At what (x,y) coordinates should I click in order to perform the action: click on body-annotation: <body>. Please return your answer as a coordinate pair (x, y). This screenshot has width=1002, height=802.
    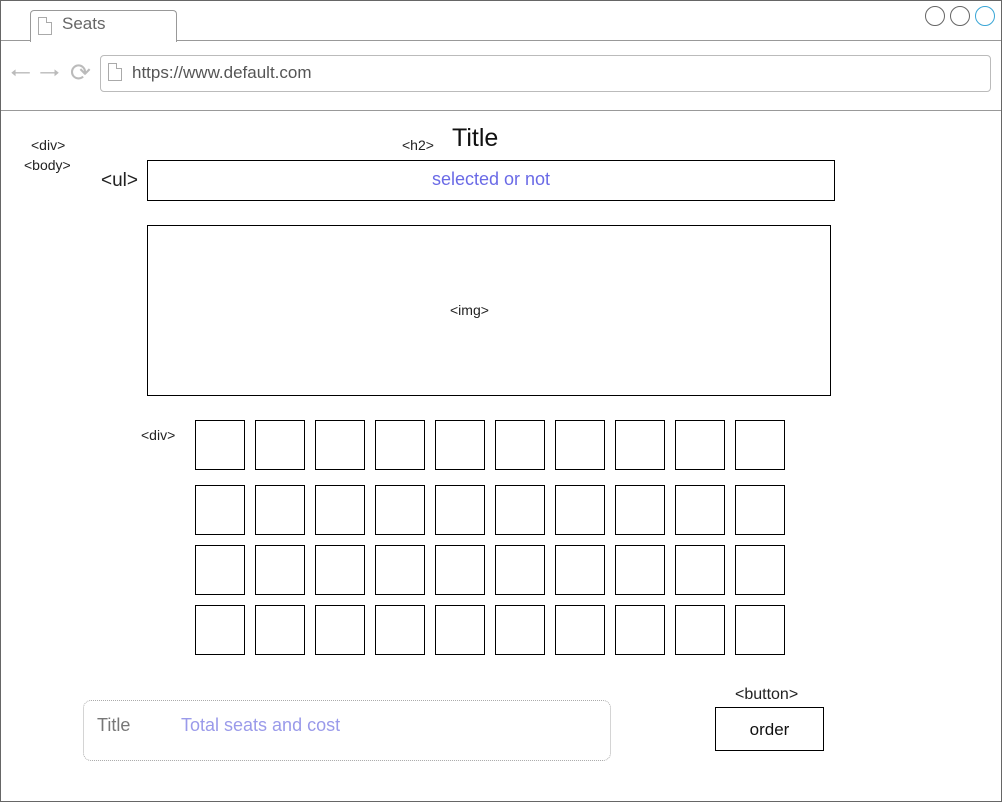
    Looking at the image, I should click on (47, 165).